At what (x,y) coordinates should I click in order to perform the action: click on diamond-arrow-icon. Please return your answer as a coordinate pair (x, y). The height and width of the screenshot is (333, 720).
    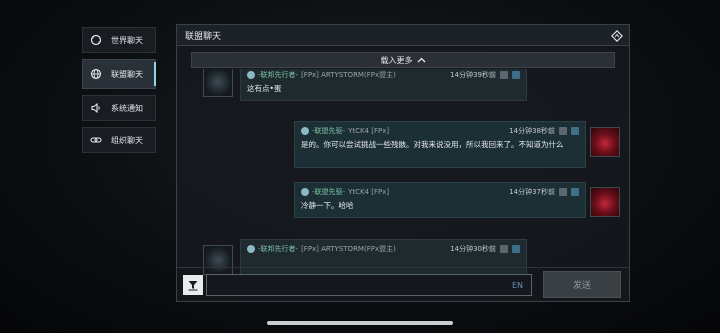
    Looking at the image, I should click on (617, 36).